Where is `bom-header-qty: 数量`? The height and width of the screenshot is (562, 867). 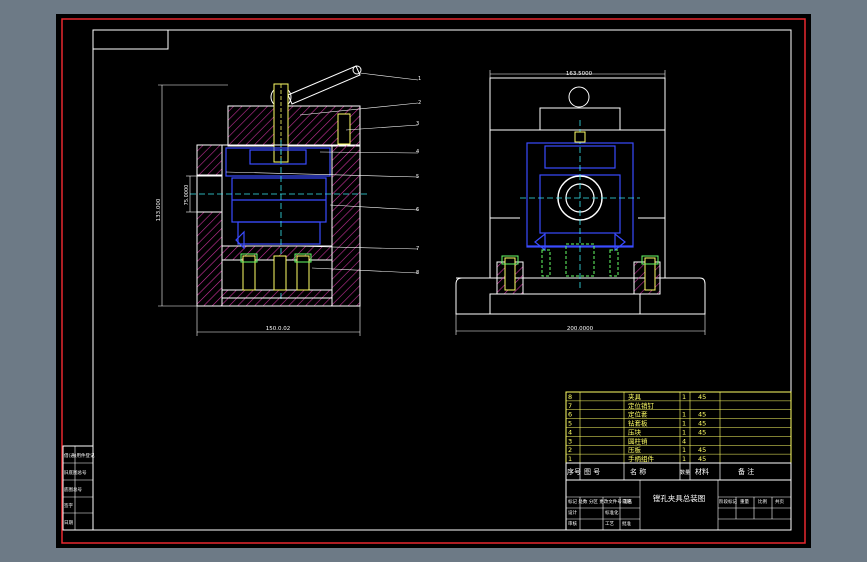 bom-header-qty: 数量 is located at coordinates (685, 472).